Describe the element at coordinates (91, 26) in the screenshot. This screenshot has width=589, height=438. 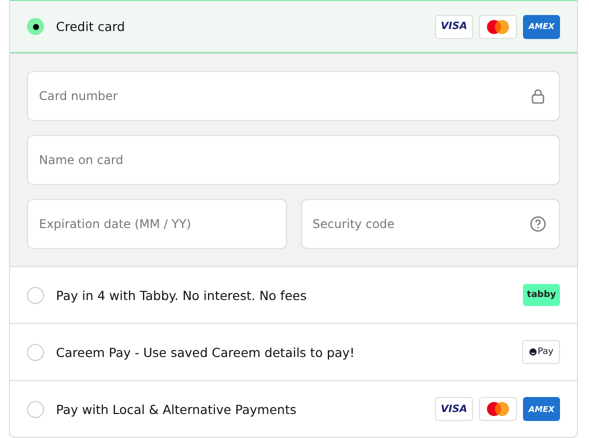
I see `option-label: Credit card` at that location.